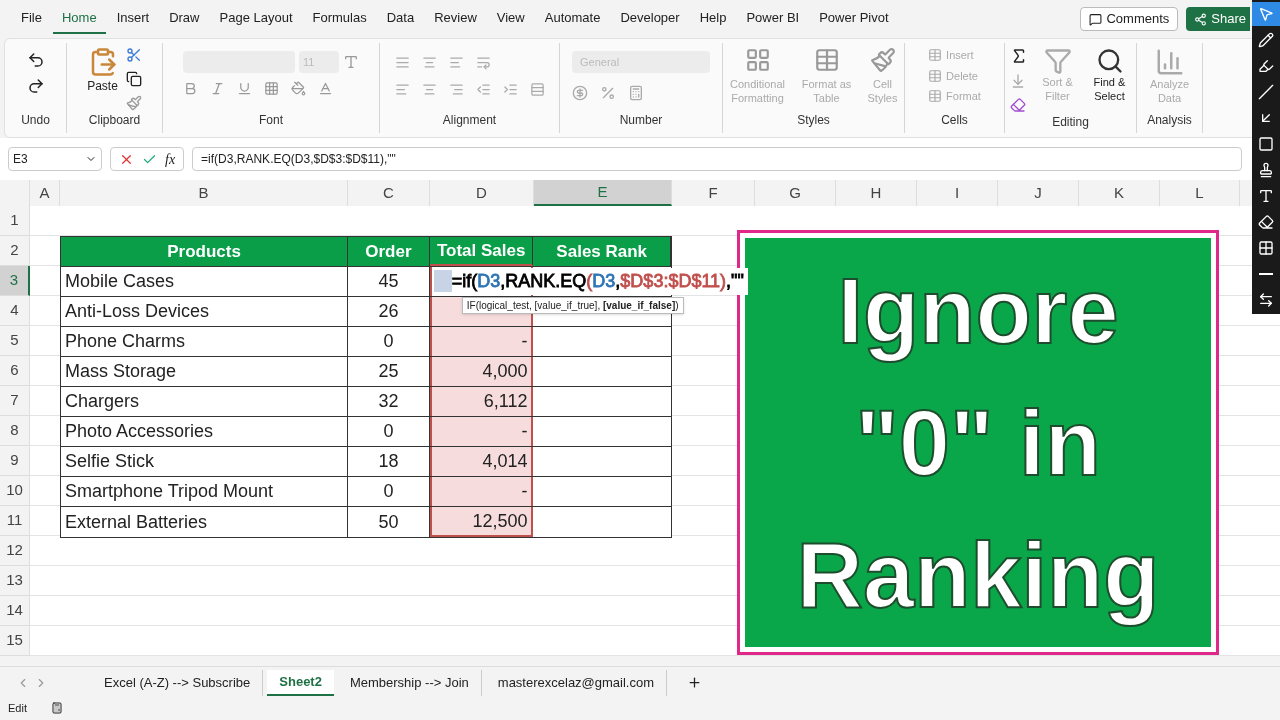  Describe the element at coordinates (184, 19) in the screenshot. I see `menu-tab: Draw` at that location.